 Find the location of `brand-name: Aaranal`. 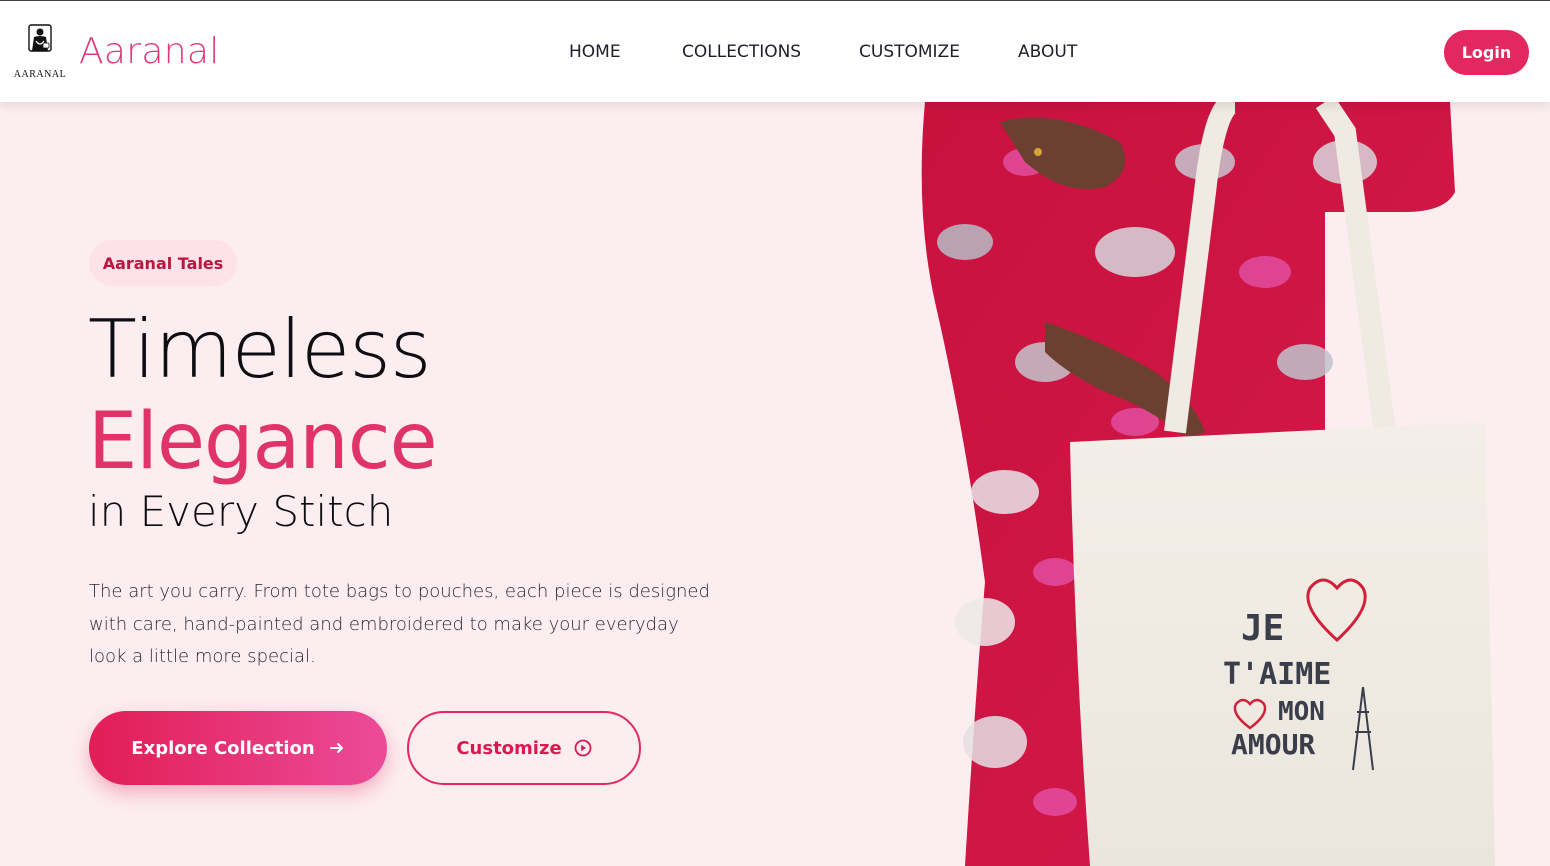

brand-name: Aaranal is located at coordinates (149, 51).